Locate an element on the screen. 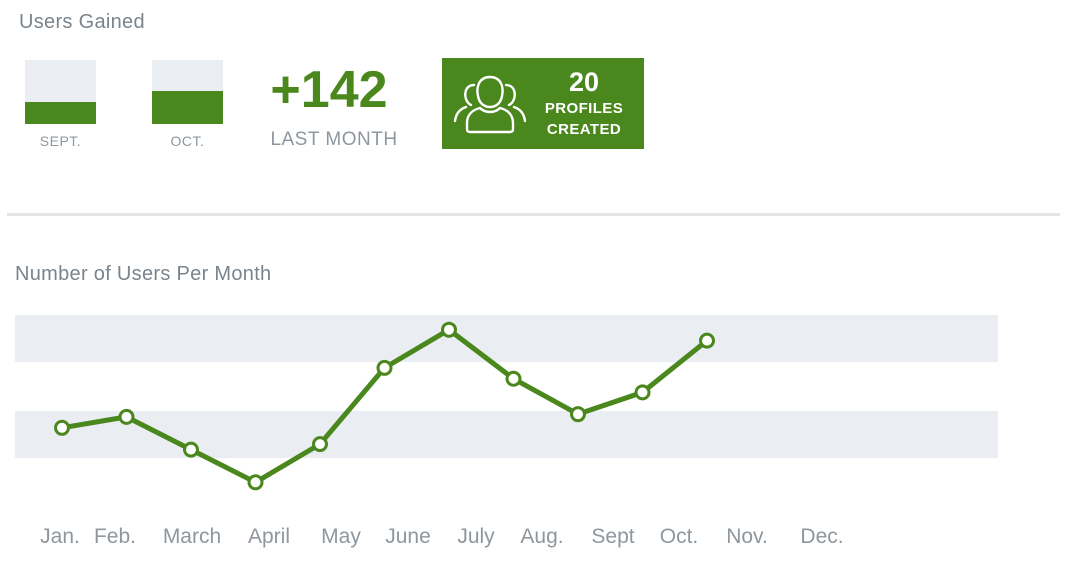 The height and width of the screenshot is (566, 1069). data-point-sept is located at coordinates (578, 414).